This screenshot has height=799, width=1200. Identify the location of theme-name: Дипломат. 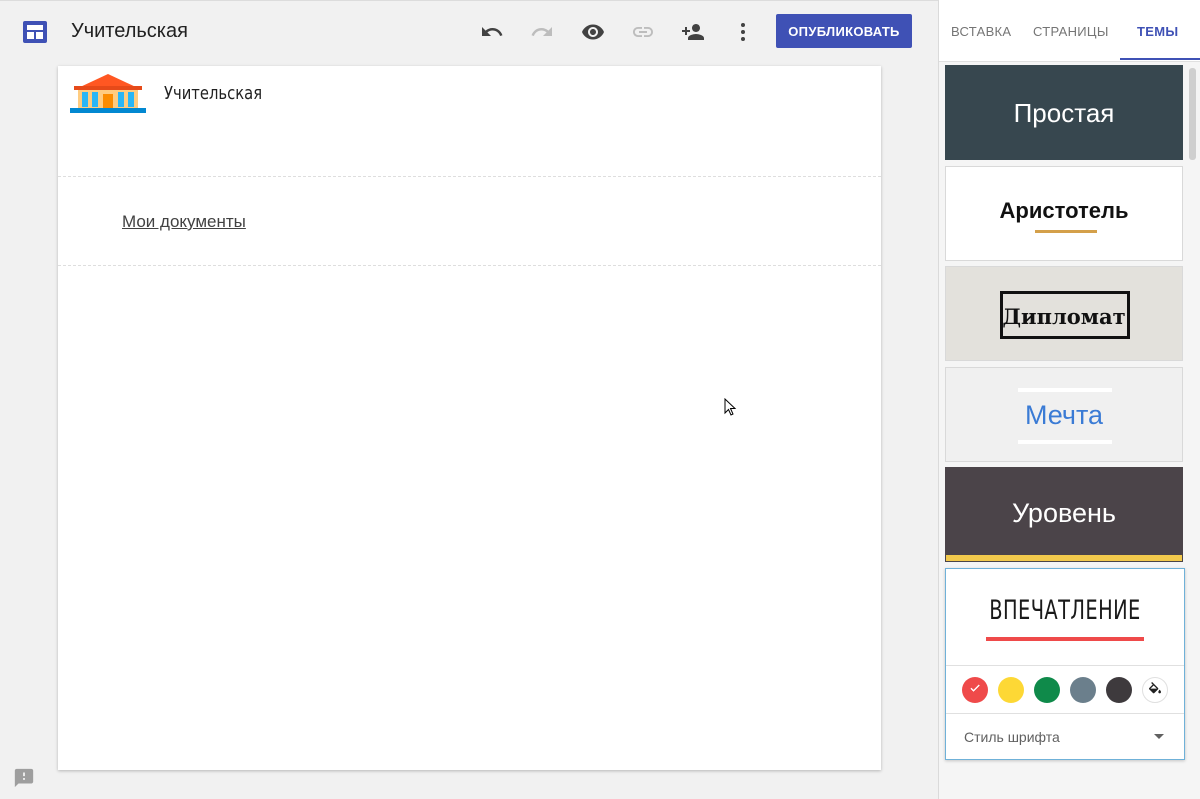
(1064, 316).